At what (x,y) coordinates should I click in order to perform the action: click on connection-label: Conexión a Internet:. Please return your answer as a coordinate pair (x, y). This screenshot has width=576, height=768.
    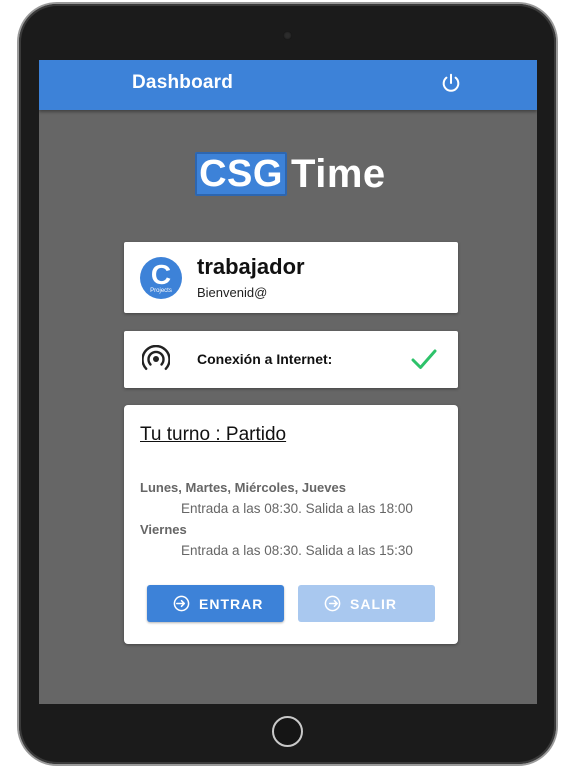
    Looking at the image, I should click on (265, 359).